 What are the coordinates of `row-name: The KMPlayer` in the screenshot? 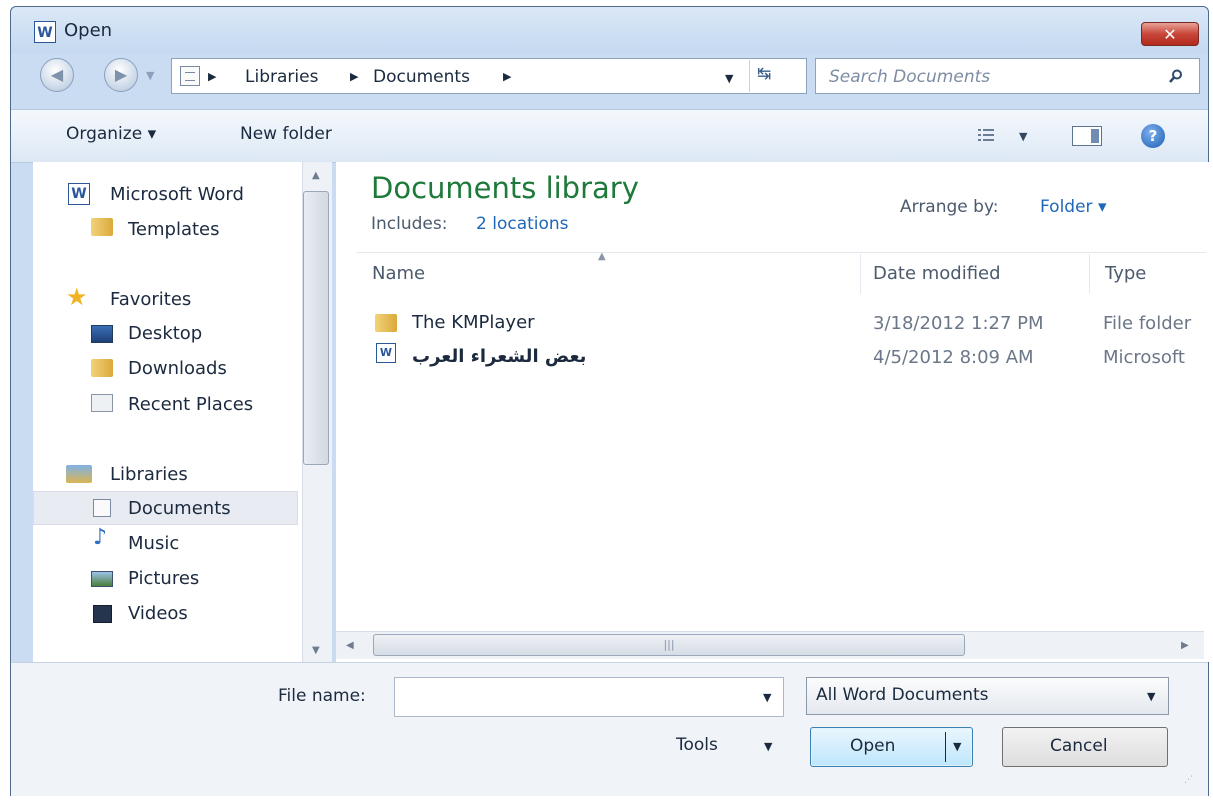 It's located at (473, 322).